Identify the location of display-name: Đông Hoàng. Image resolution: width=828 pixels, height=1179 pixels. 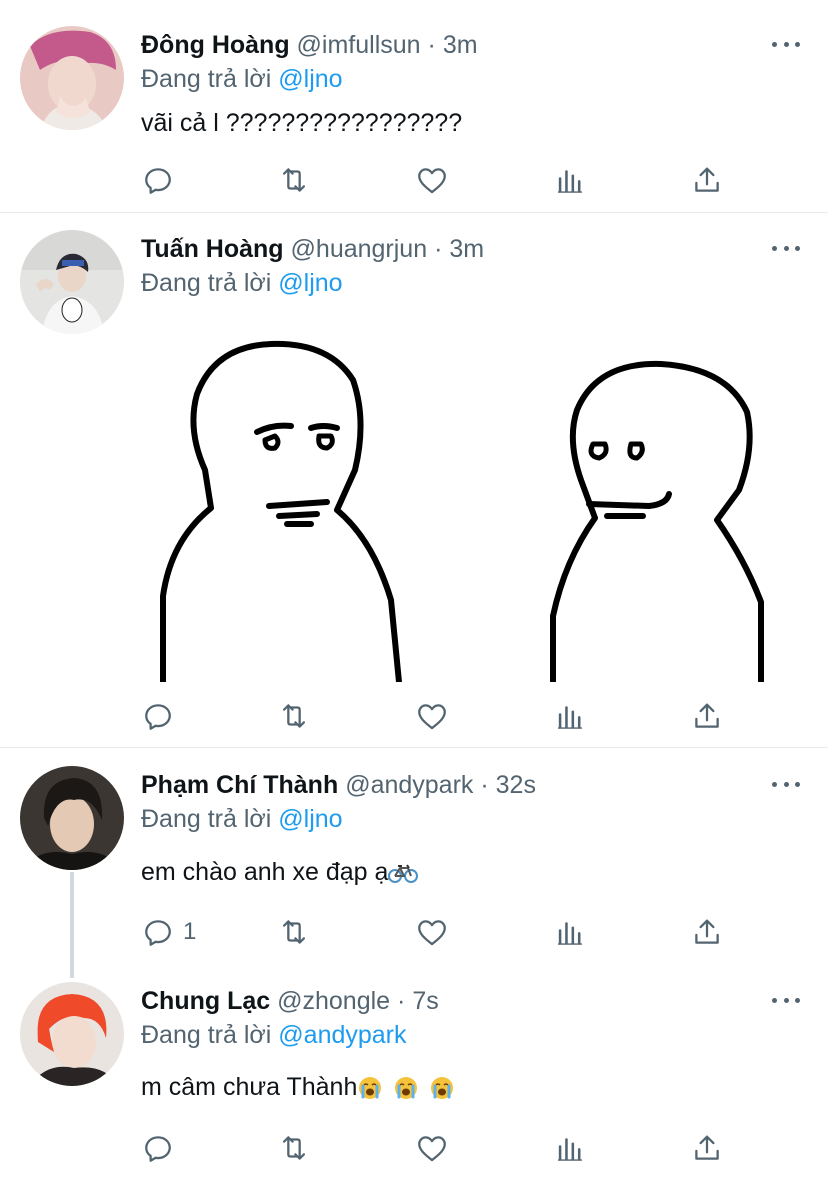
(215, 45).